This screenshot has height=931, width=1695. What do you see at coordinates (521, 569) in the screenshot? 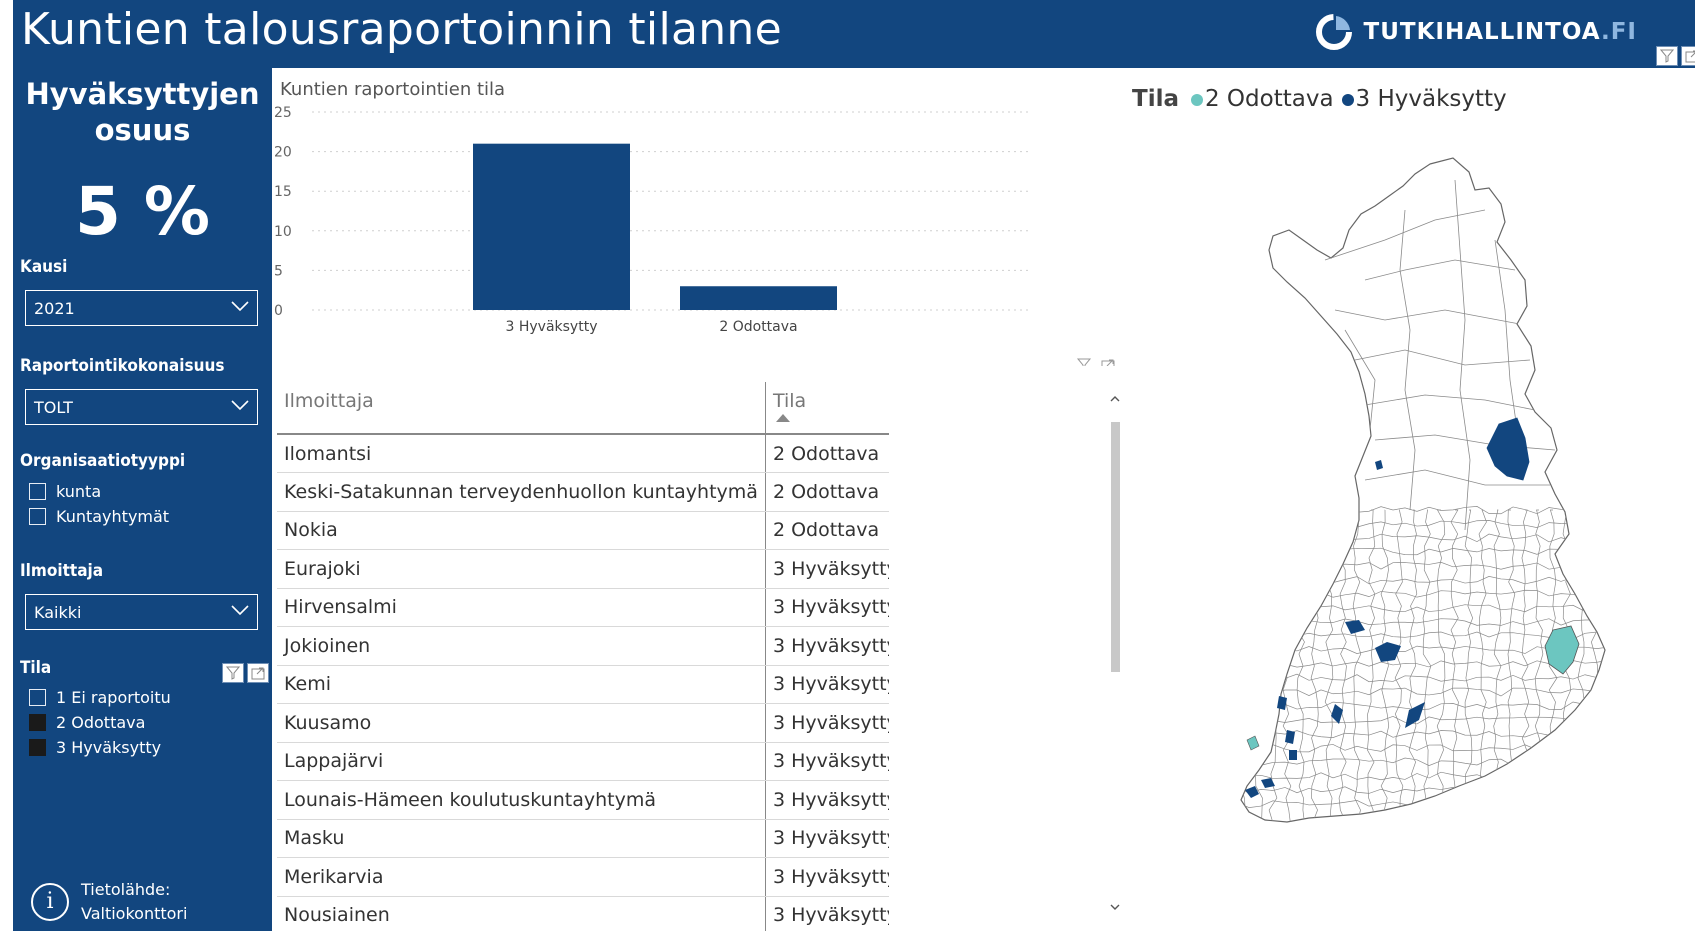
I see `cell-ilmoittaja: Eurajoki` at bounding box center [521, 569].